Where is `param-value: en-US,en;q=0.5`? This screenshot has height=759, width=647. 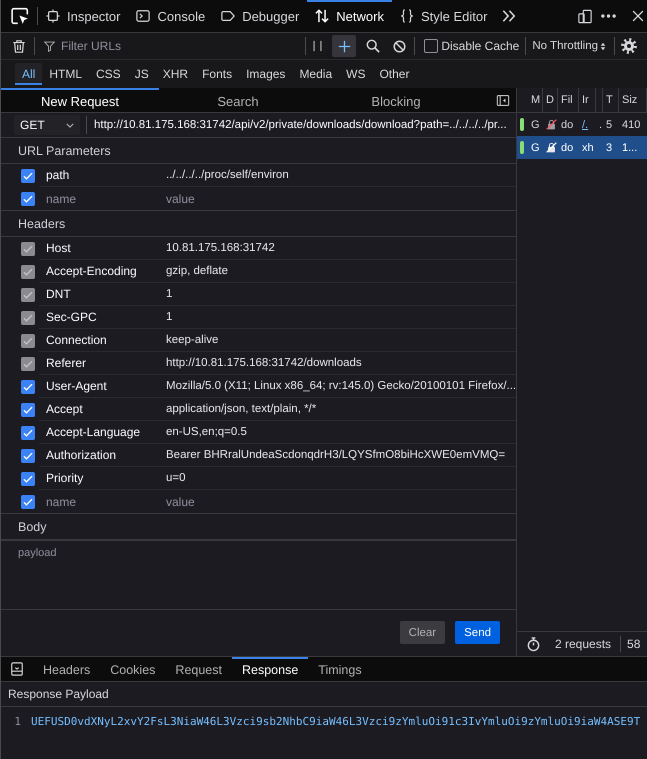 param-value: en-US,en;q=0.5 is located at coordinates (206, 432).